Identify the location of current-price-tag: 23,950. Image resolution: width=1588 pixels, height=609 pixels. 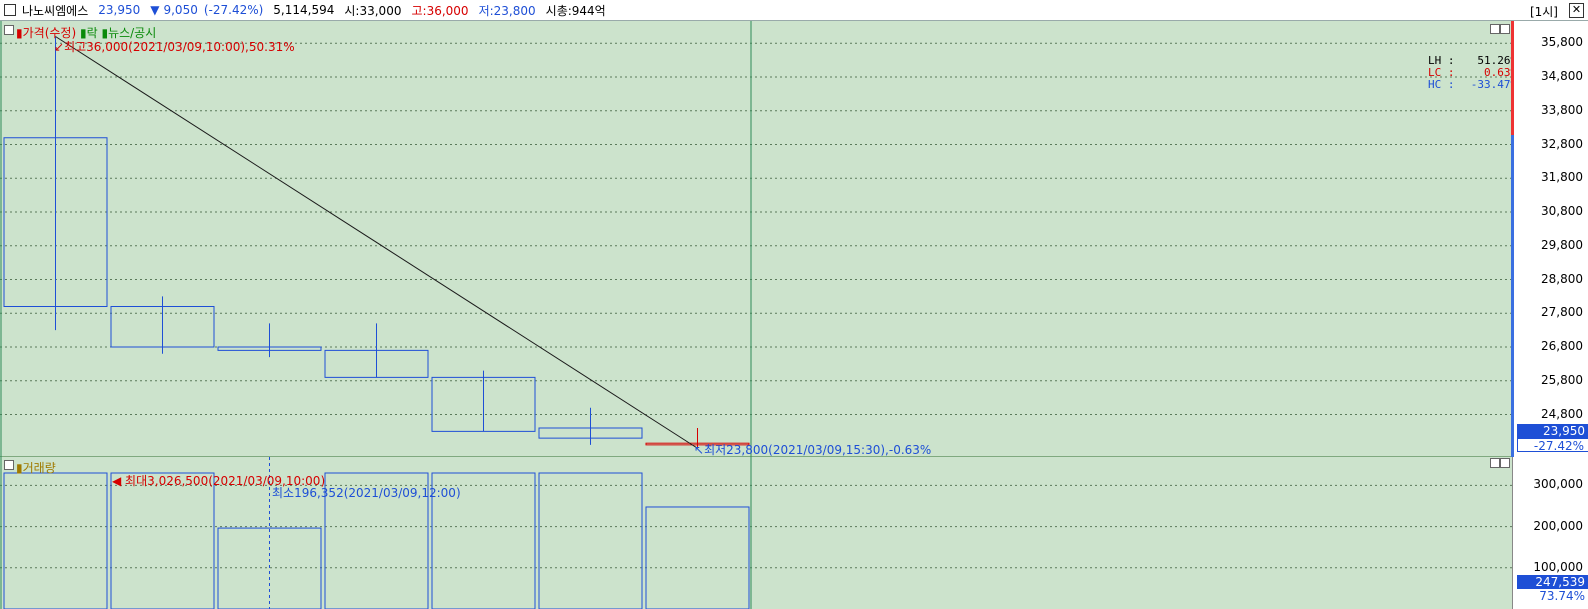
(1552, 431).